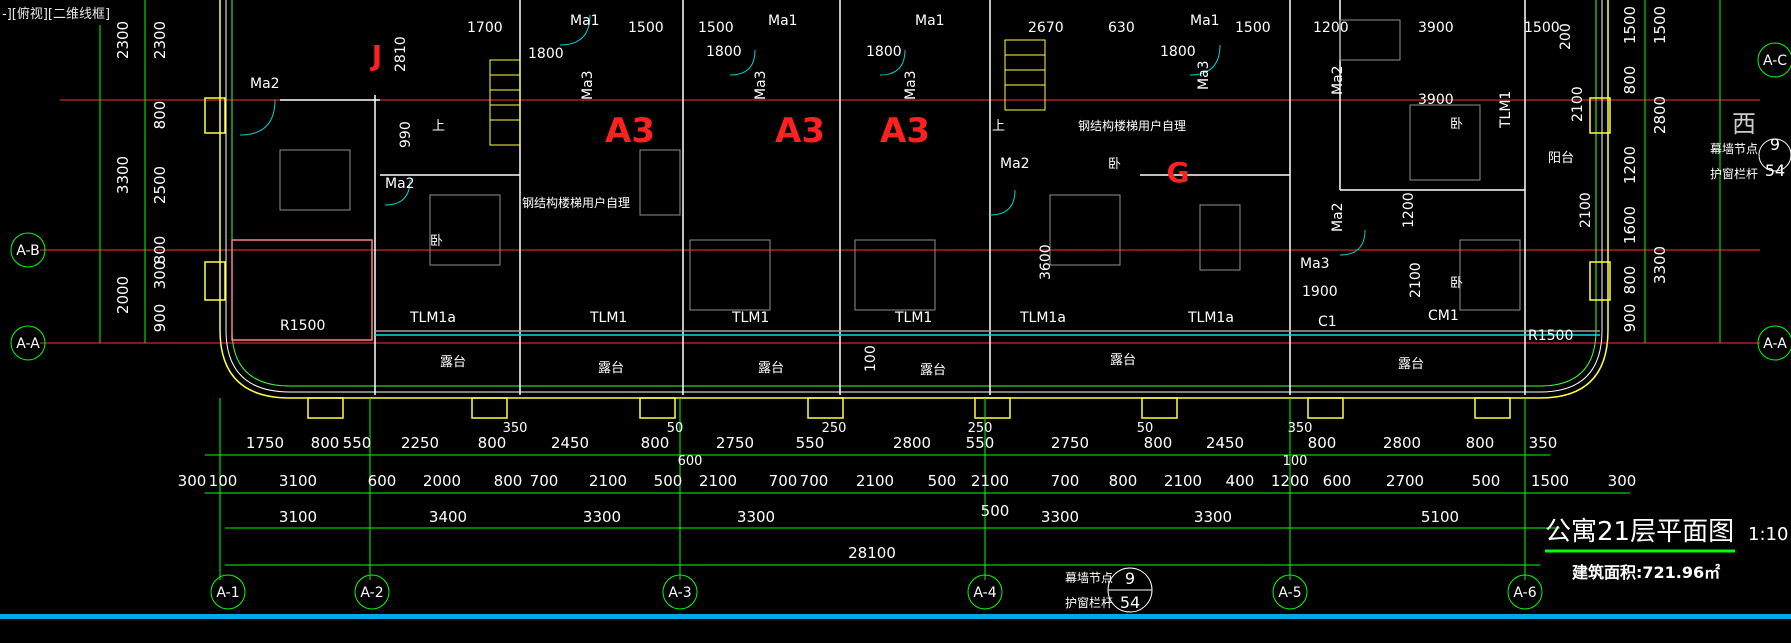 This screenshot has width=1791, height=643. I want to click on dimension-text-small: 50, so click(1145, 428).